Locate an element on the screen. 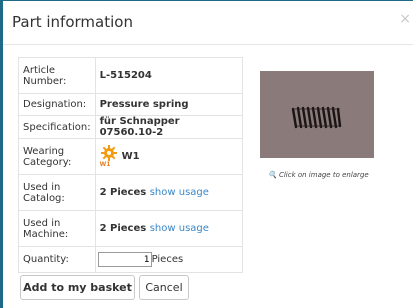 The width and height of the screenshot is (413, 308). quantity-value: Pieces is located at coordinates (168, 259).